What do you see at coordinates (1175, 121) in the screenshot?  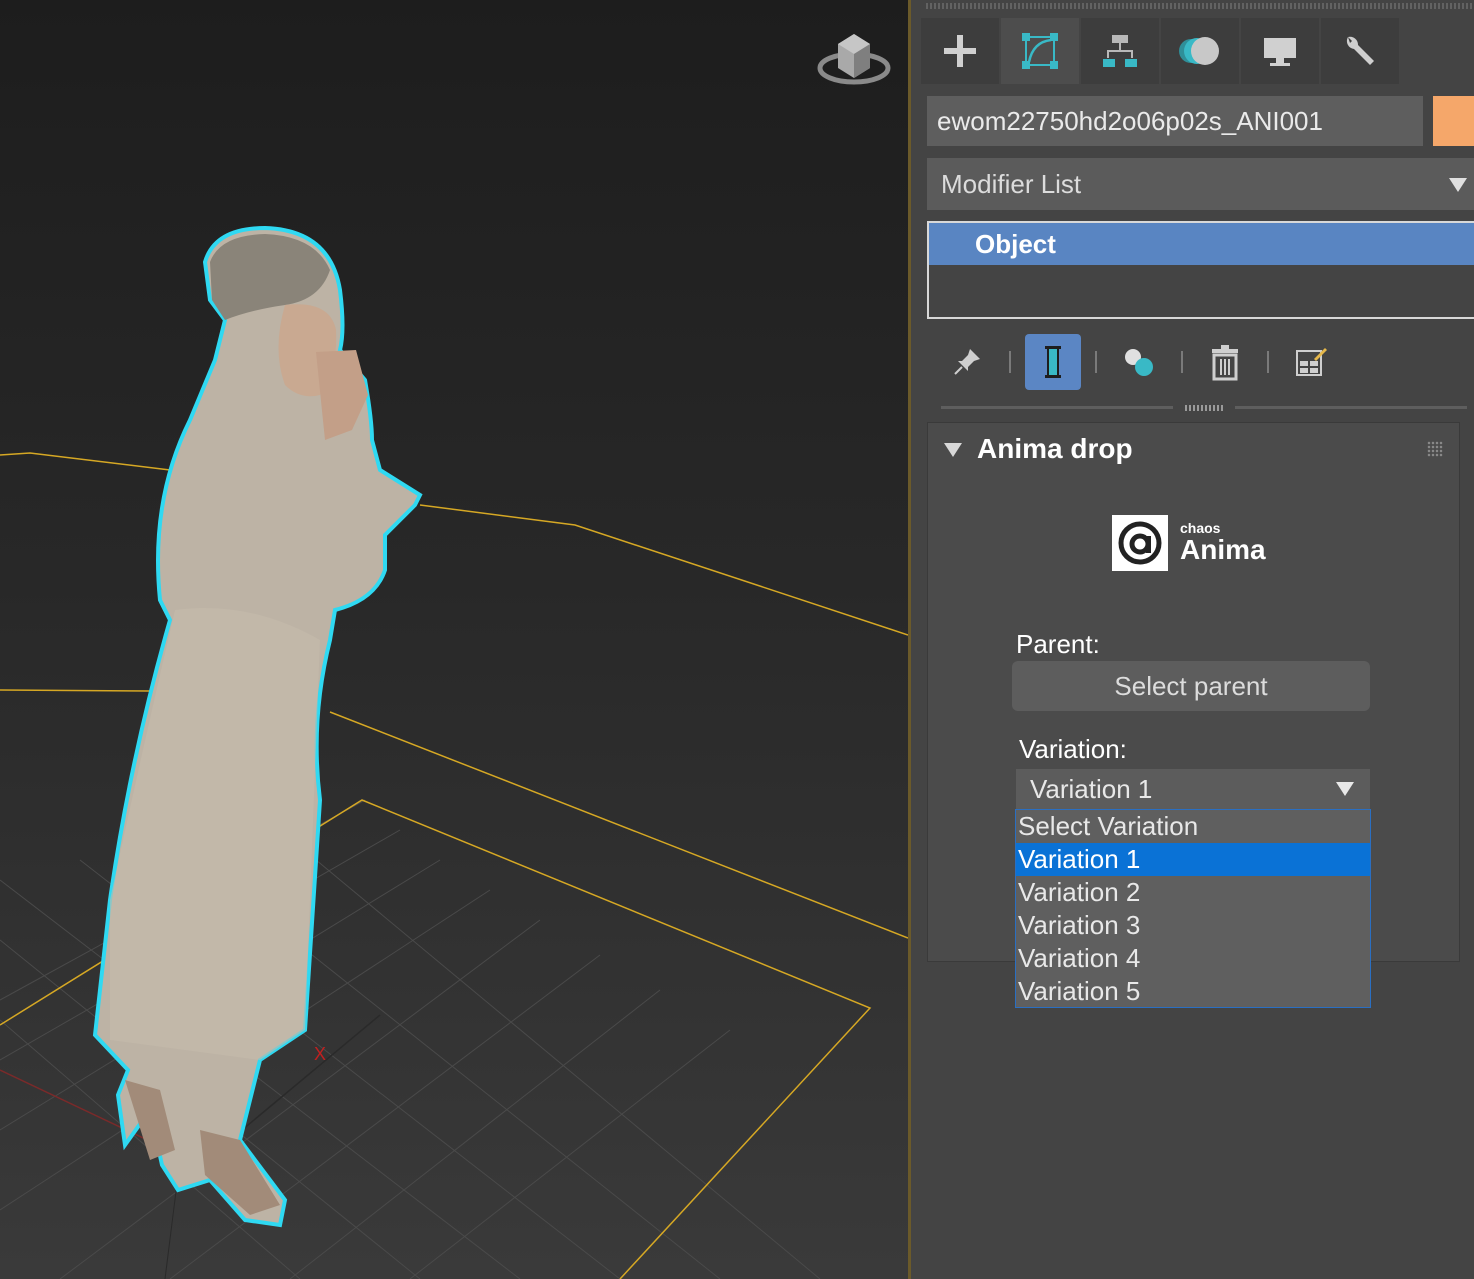 I see `object-name-field: ewom22750hd2o06p02s_ANI001` at bounding box center [1175, 121].